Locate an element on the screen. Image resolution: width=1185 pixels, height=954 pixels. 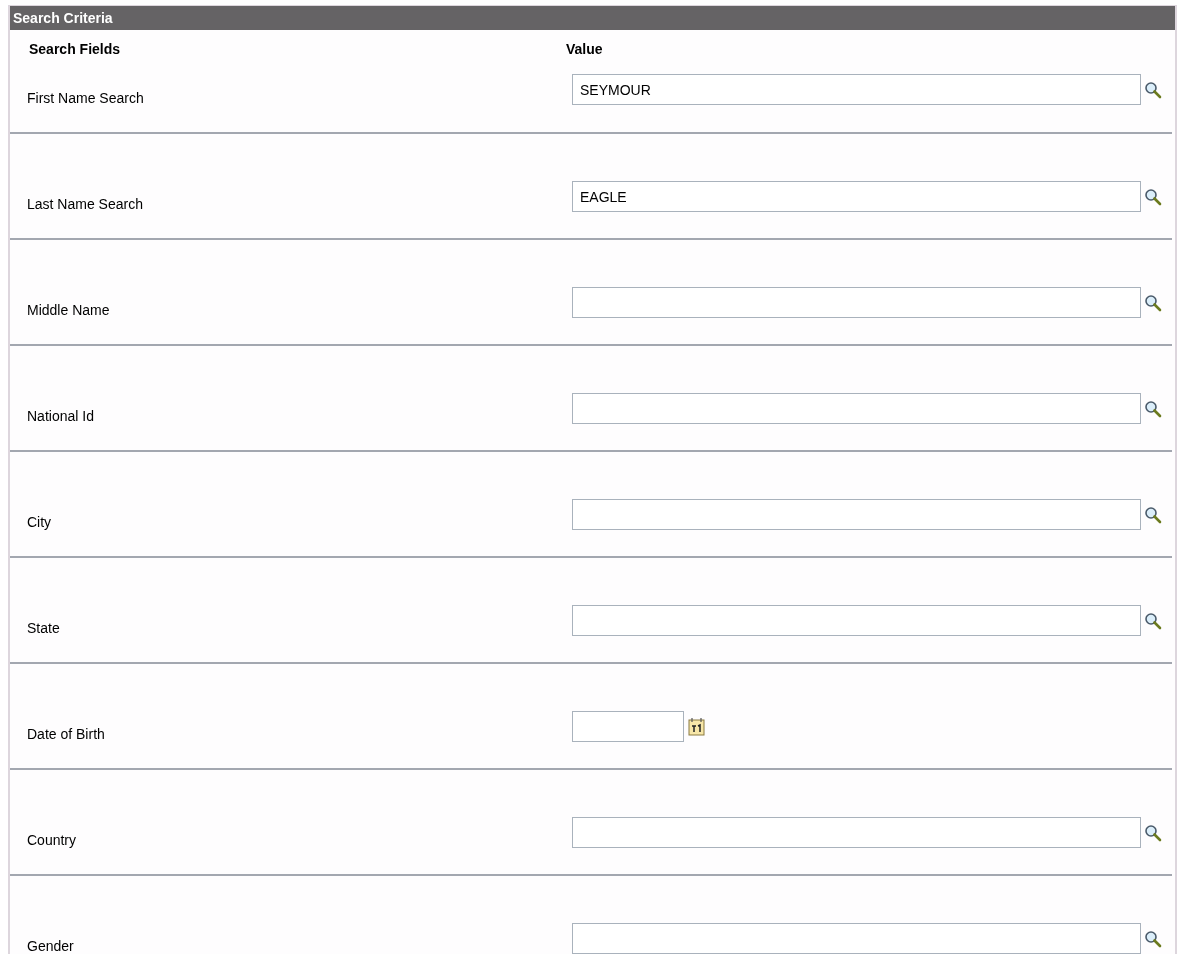
field-label: Country is located at coordinates (52, 840).